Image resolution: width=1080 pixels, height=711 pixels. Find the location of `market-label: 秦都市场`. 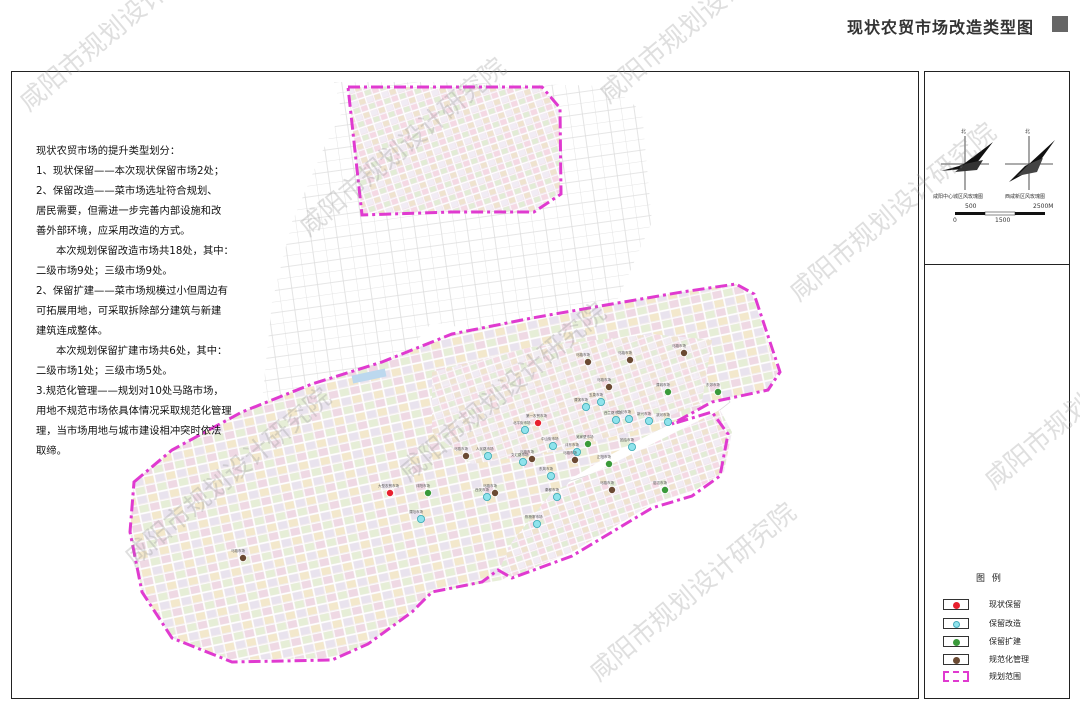

market-label: 秦都市场 is located at coordinates (552, 489).